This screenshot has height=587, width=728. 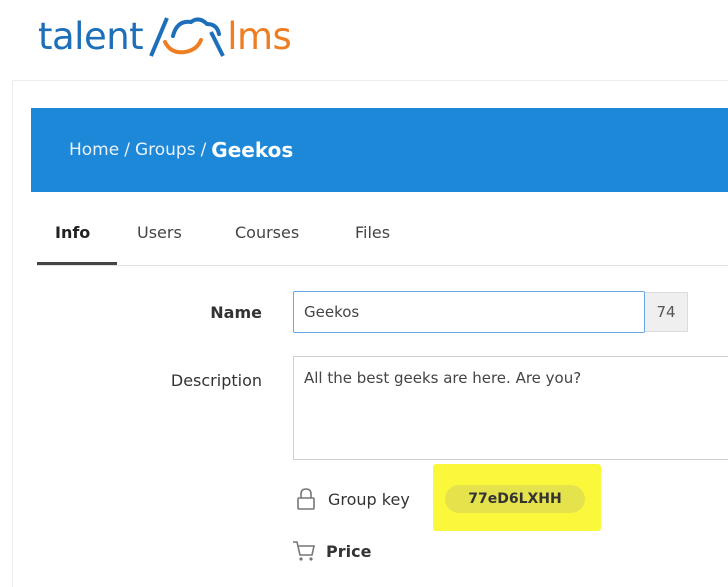 What do you see at coordinates (259, 36) in the screenshot?
I see `logo-text-lms: lms` at bounding box center [259, 36].